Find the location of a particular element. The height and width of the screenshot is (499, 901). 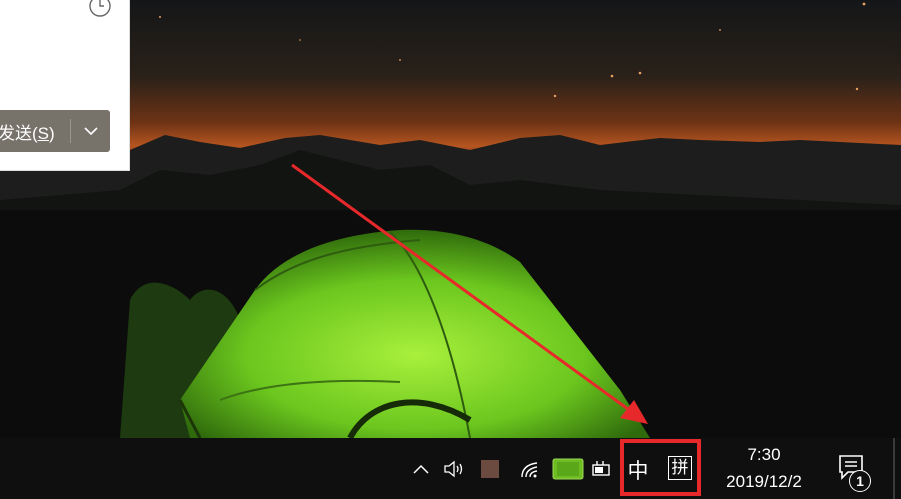

chevron-down-icon is located at coordinates (91, 131).